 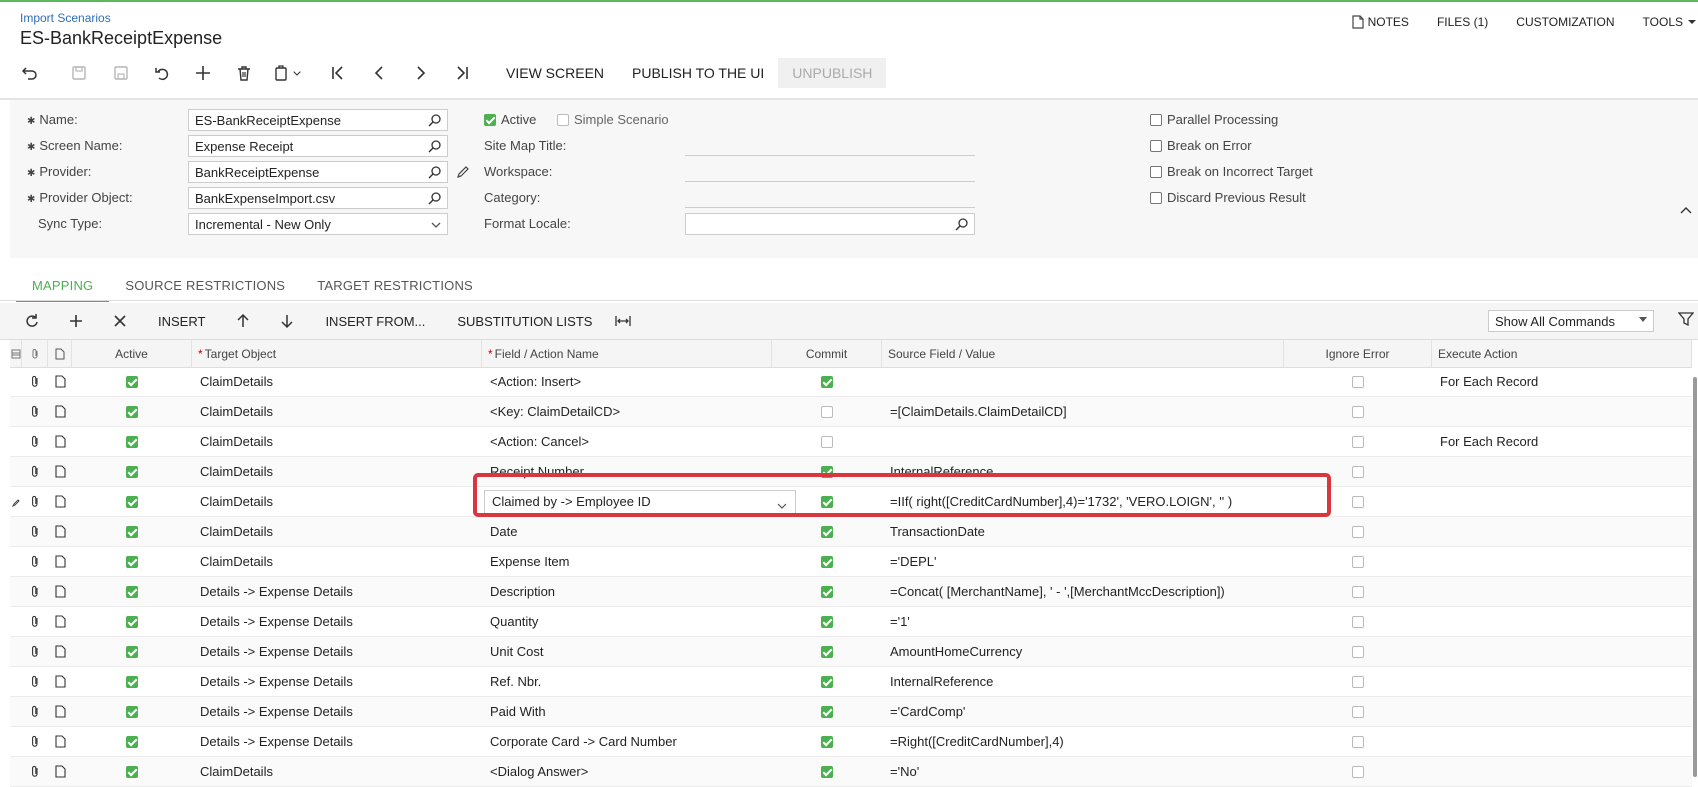 I want to click on field-action-cell: <Key: ClaimDetailCD>, so click(x=630, y=411).